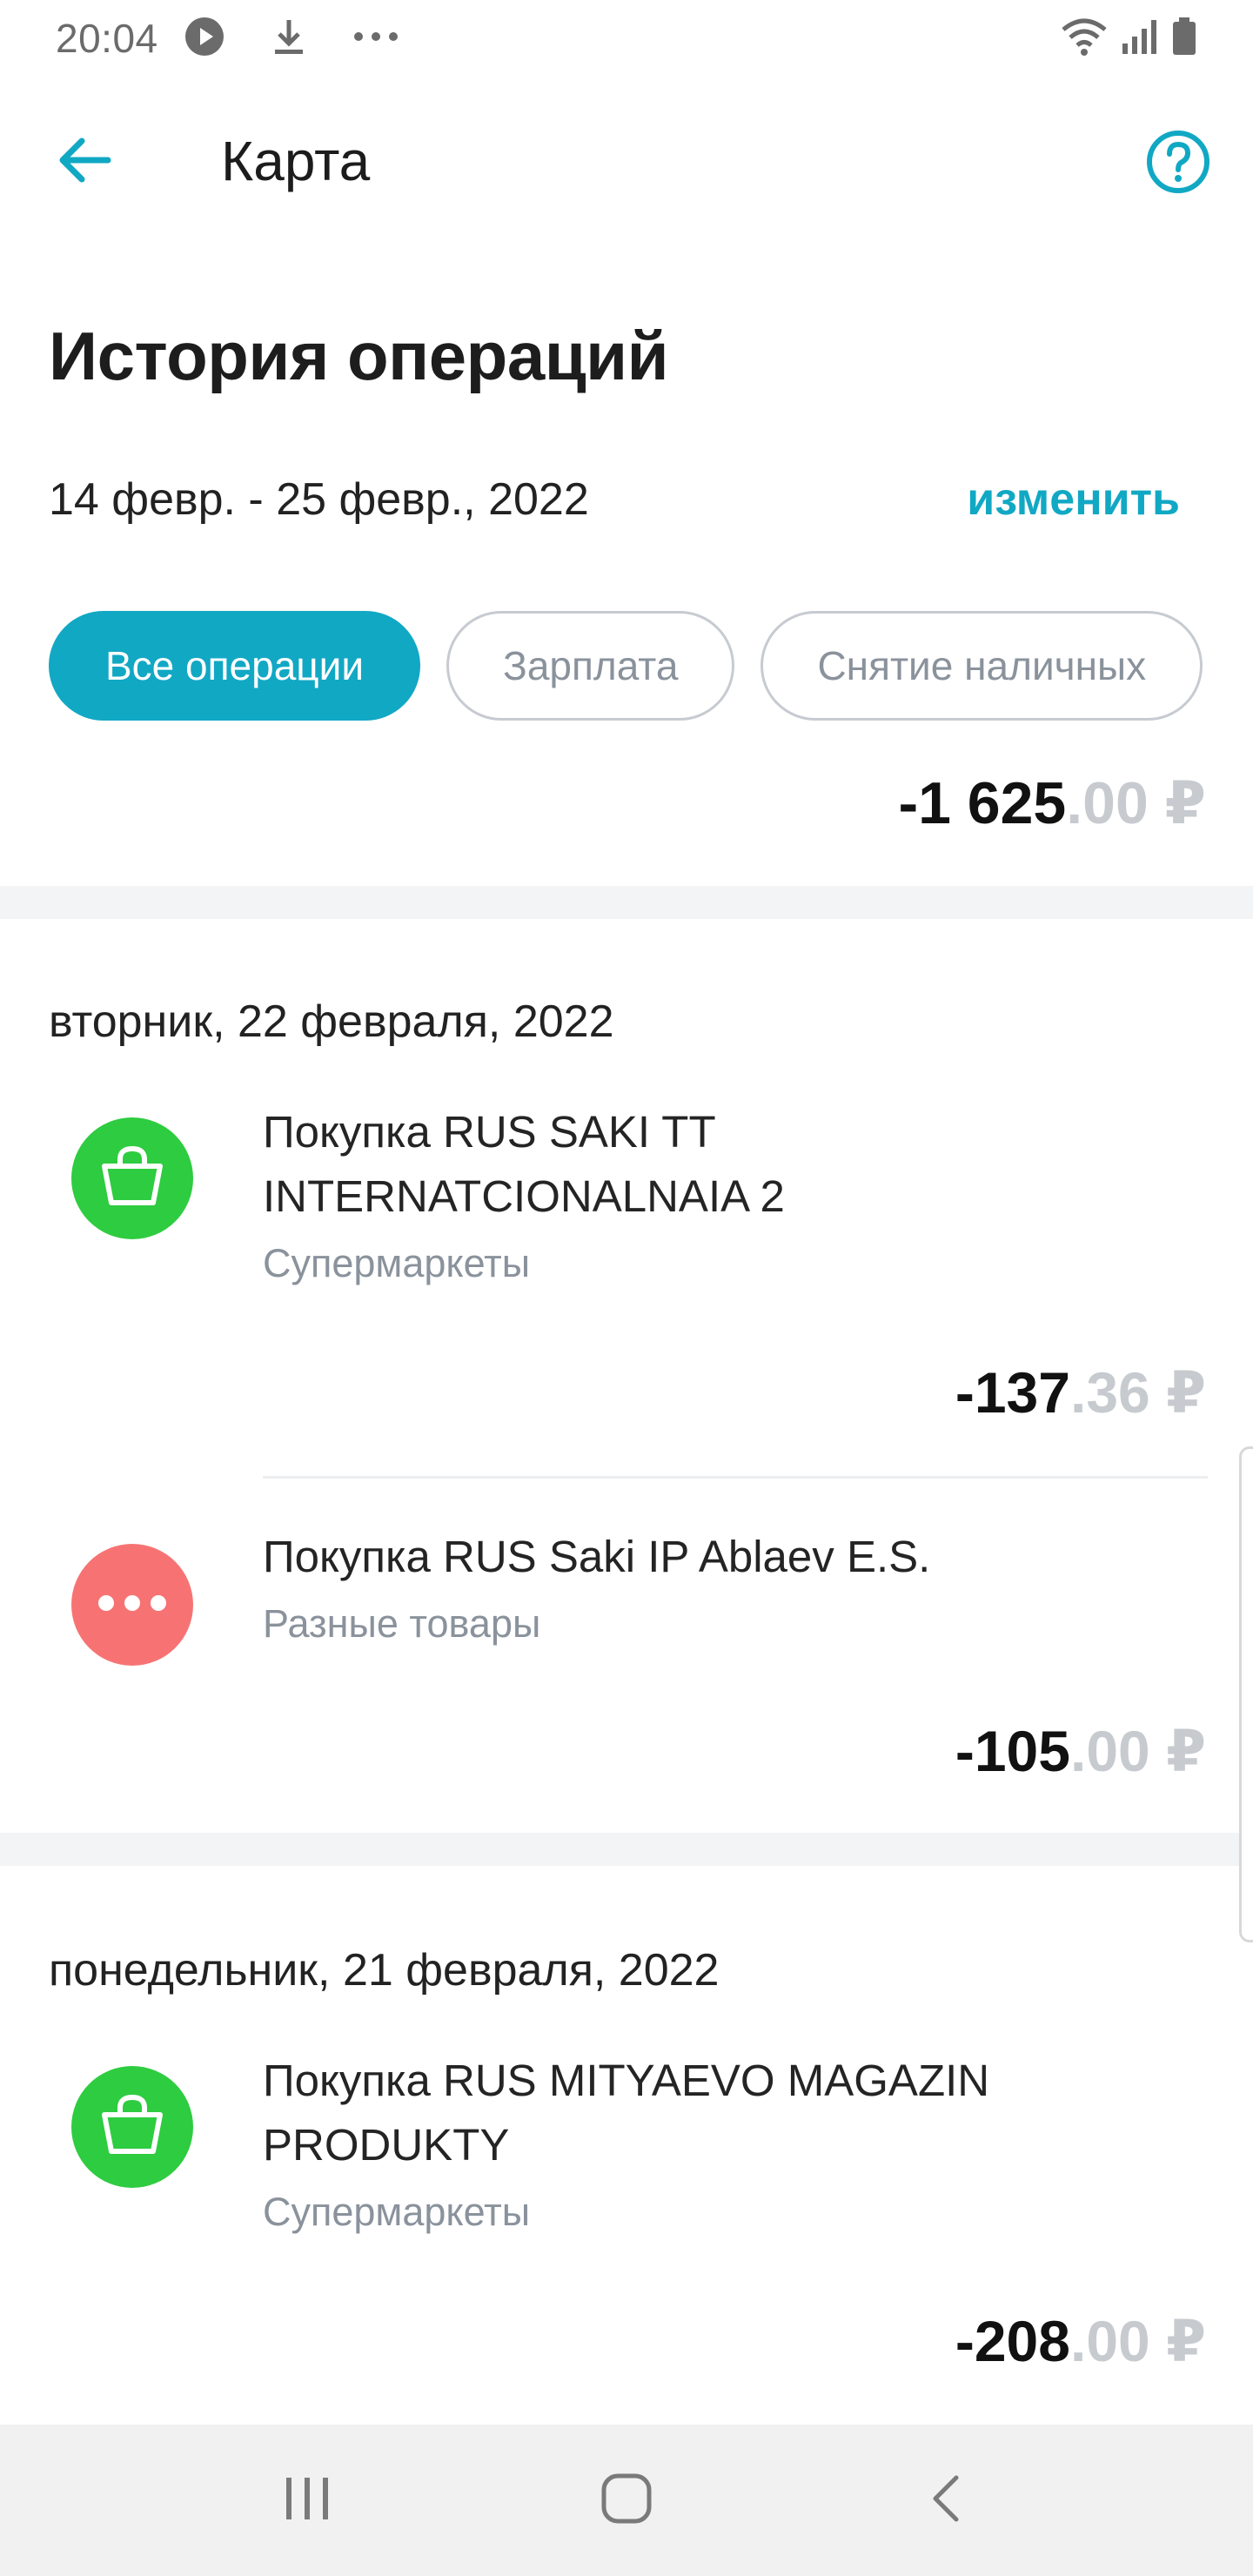 The height and width of the screenshot is (2576, 1253). I want to click on battery-icon, so click(1184, 39).